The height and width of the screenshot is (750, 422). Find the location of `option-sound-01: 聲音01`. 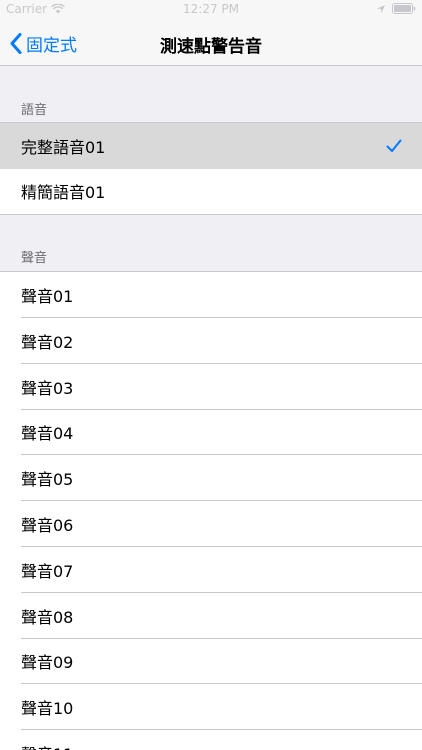

option-sound-01: 聲音01 is located at coordinates (211, 295).